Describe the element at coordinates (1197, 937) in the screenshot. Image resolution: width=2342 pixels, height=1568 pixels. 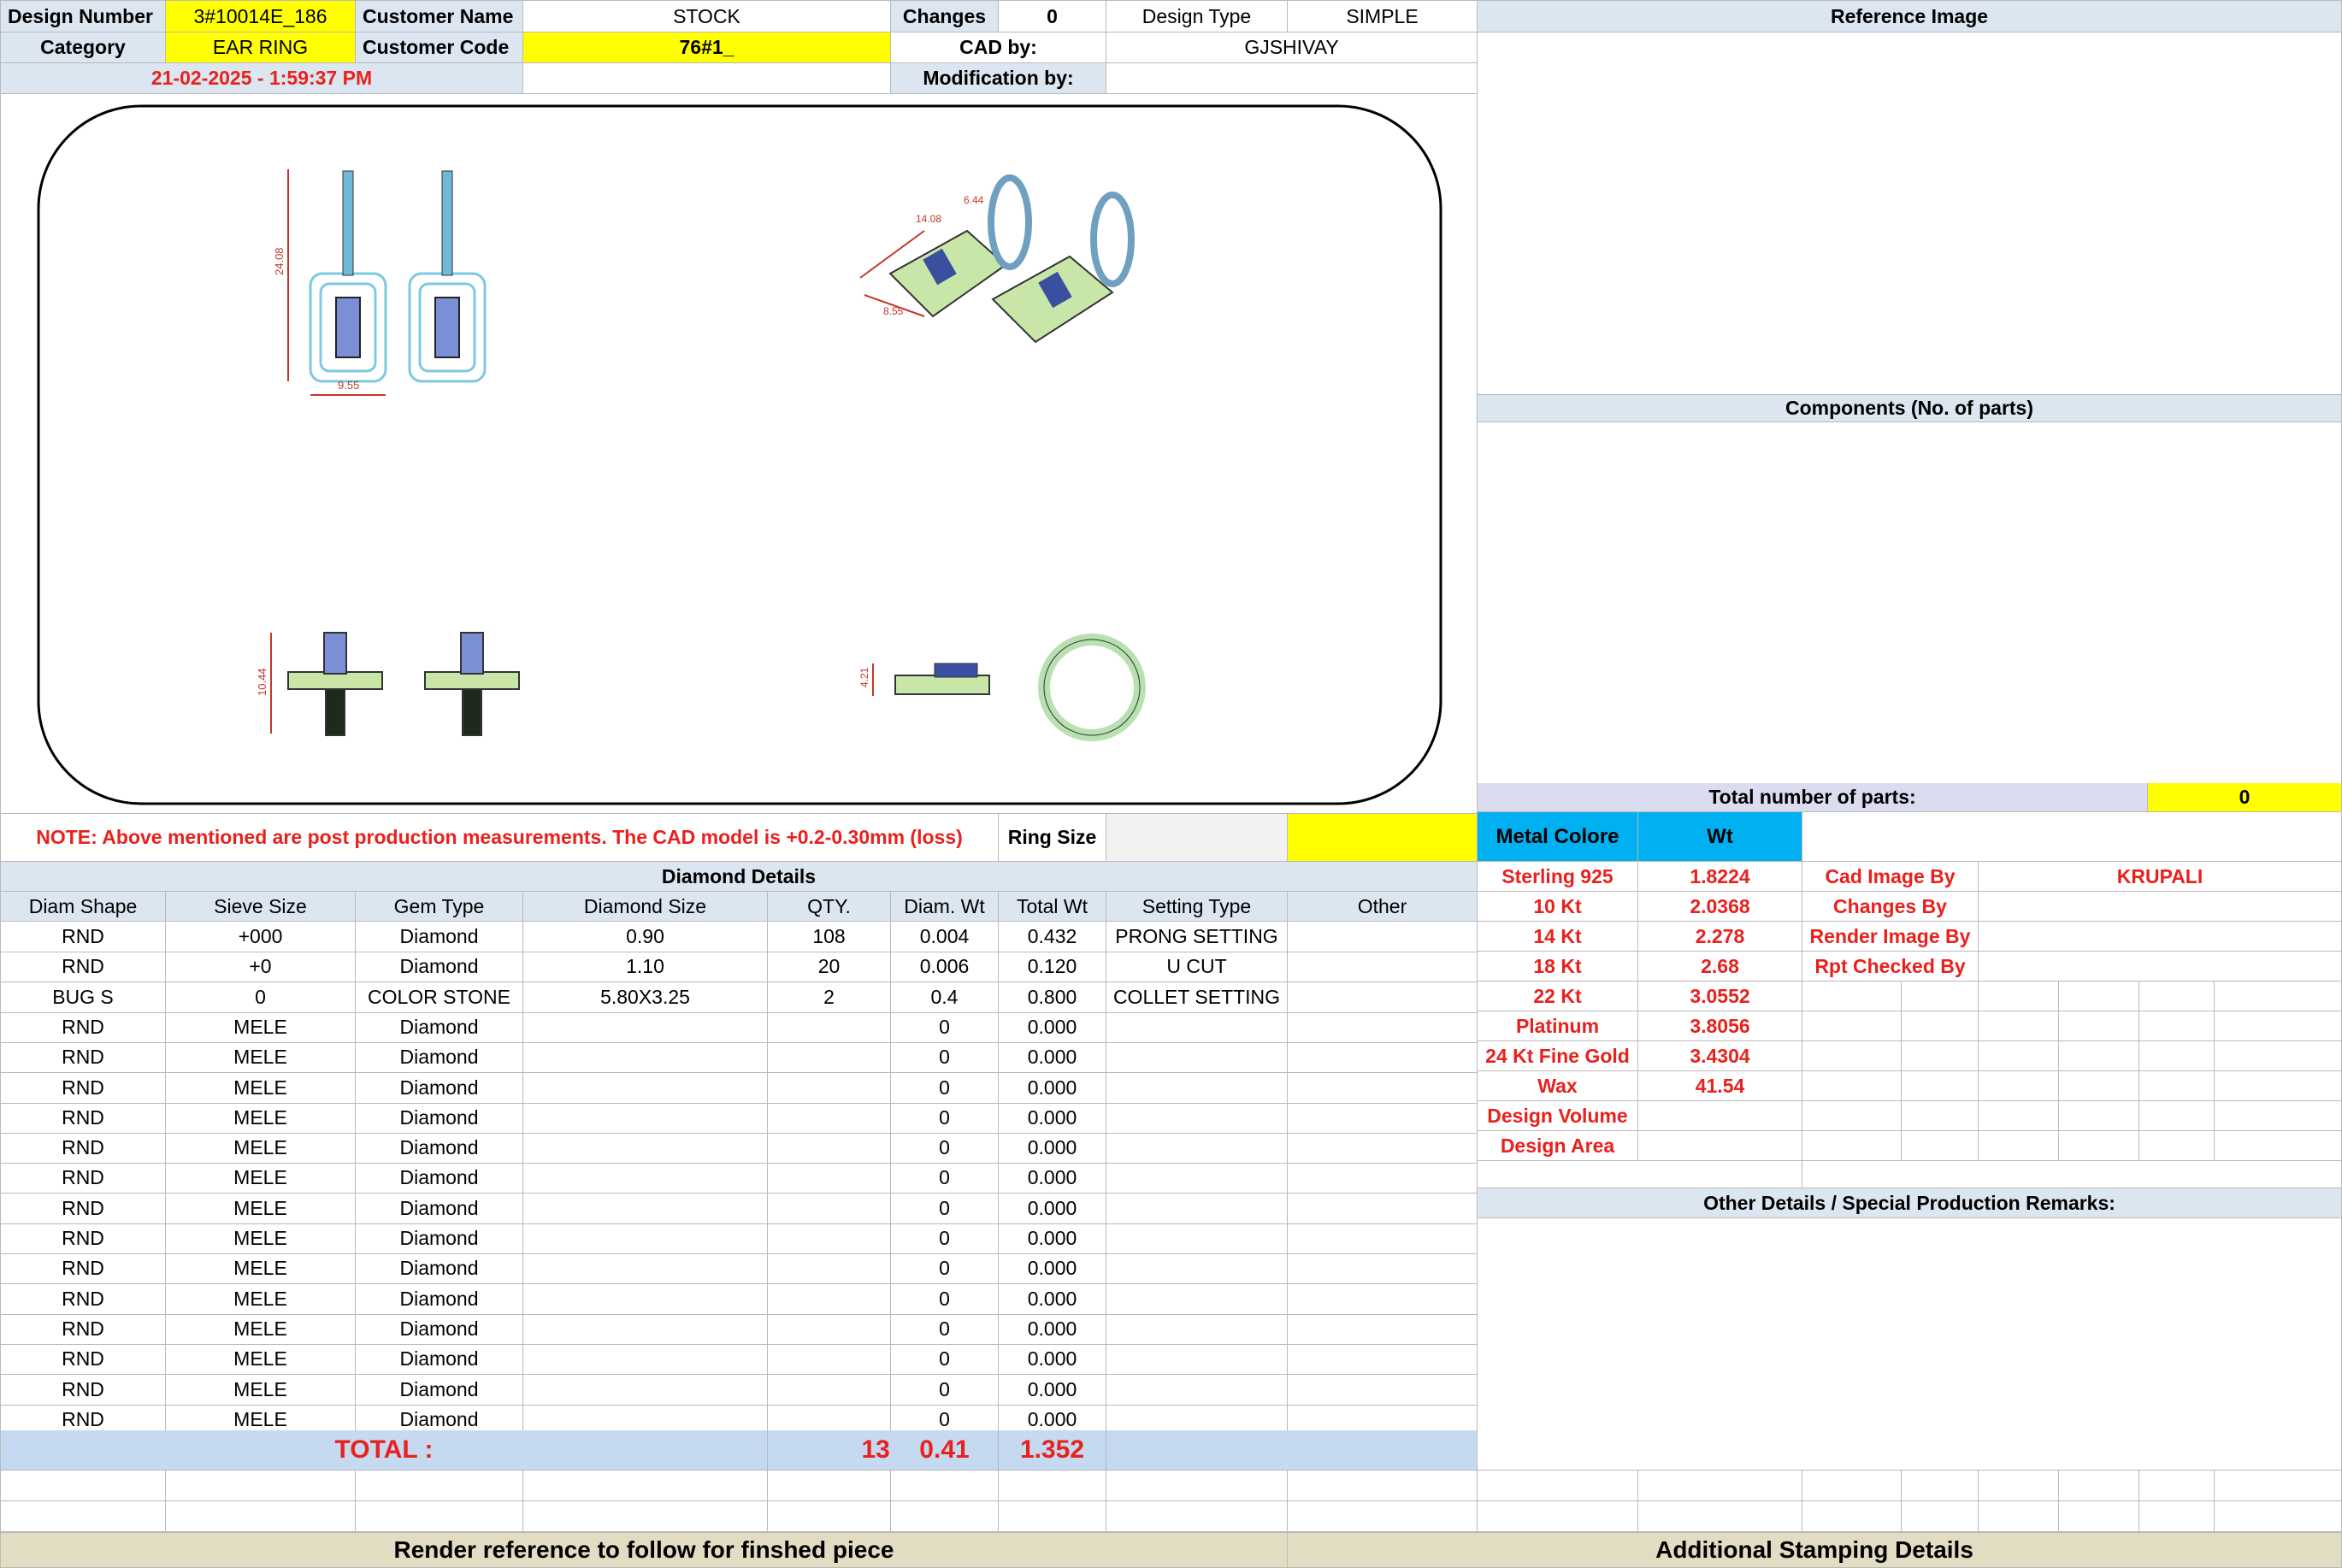
I see `table-cell: PRONG SETTING` at that location.